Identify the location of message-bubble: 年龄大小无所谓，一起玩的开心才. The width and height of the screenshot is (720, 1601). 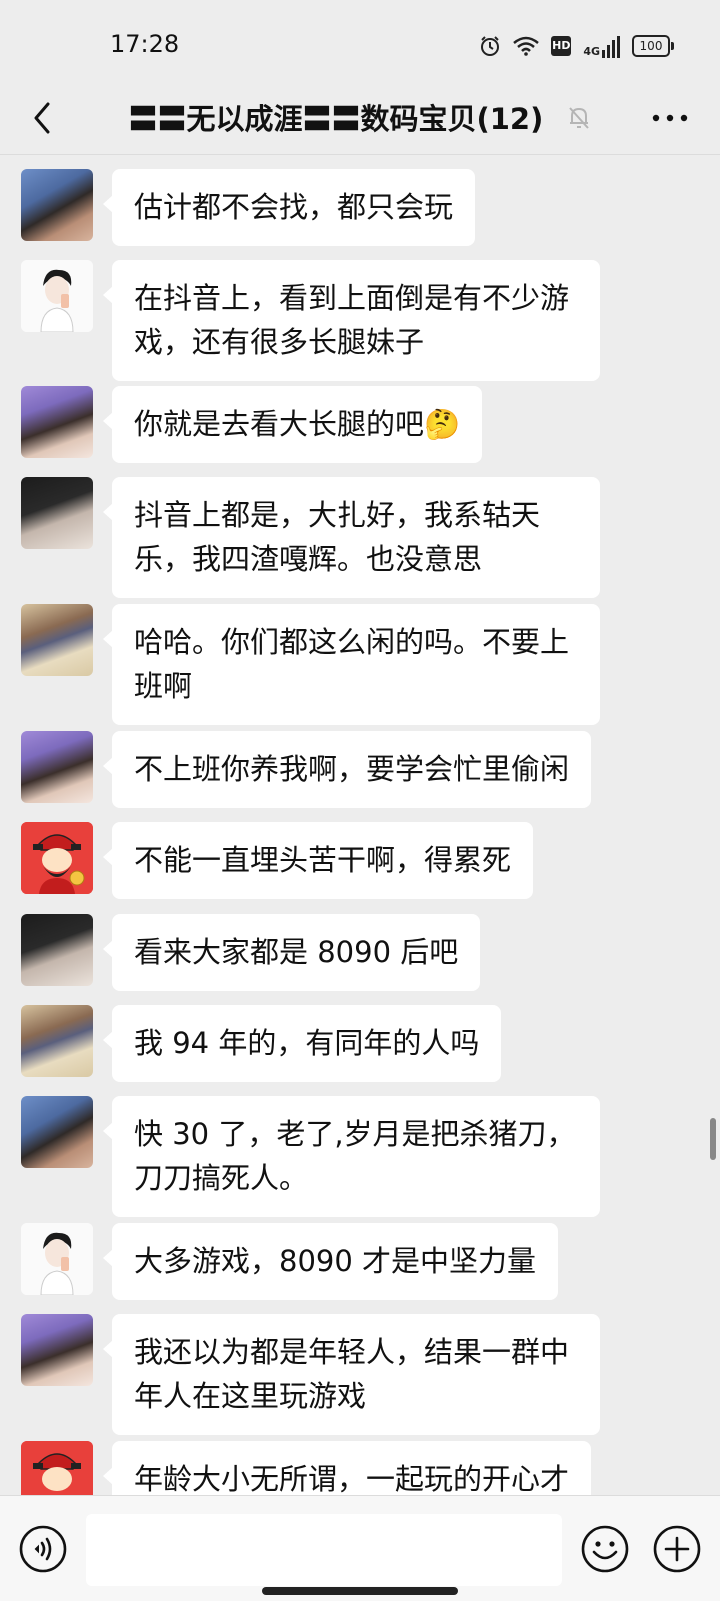
(347, 1468).